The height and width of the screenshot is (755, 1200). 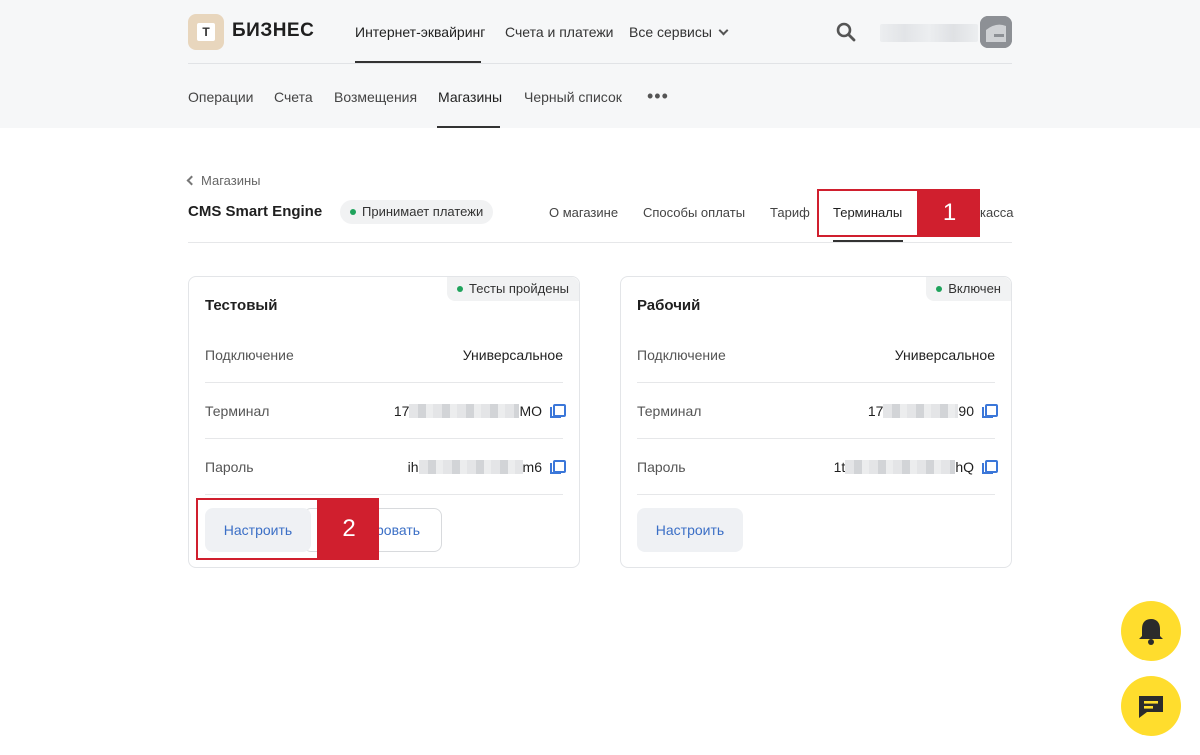 What do you see at coordinates (532, 467) in the screenshot?
I see `value-suffix: m6` at bounding box center [532, 467].